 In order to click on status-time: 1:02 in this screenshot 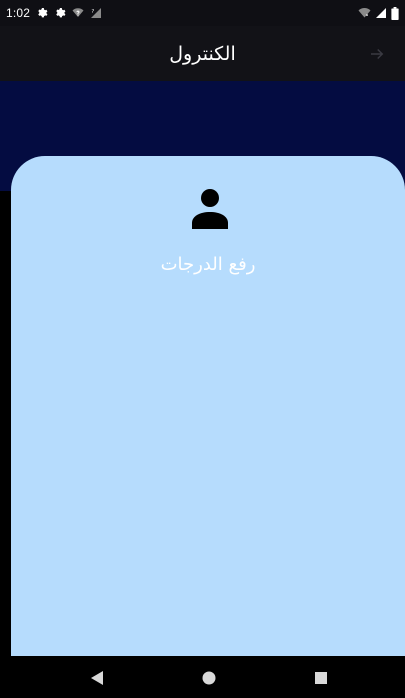, I will do `click(18, 13)`.